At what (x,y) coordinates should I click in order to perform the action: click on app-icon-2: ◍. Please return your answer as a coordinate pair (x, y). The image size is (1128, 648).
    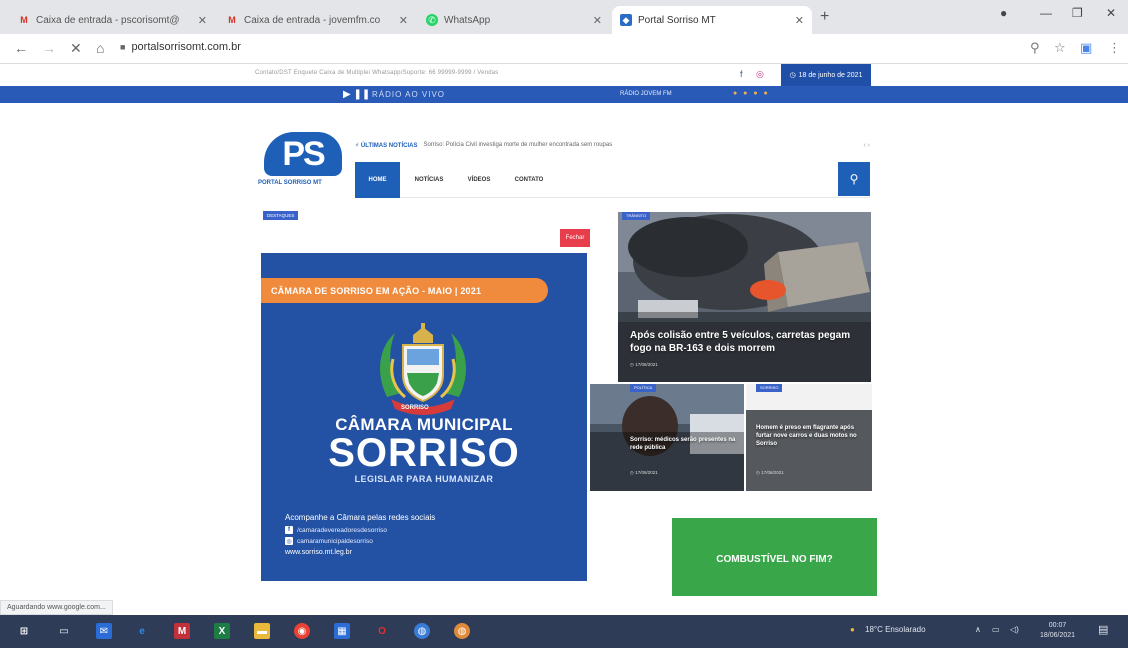
    Looking at the image, I should click on (462, 631).